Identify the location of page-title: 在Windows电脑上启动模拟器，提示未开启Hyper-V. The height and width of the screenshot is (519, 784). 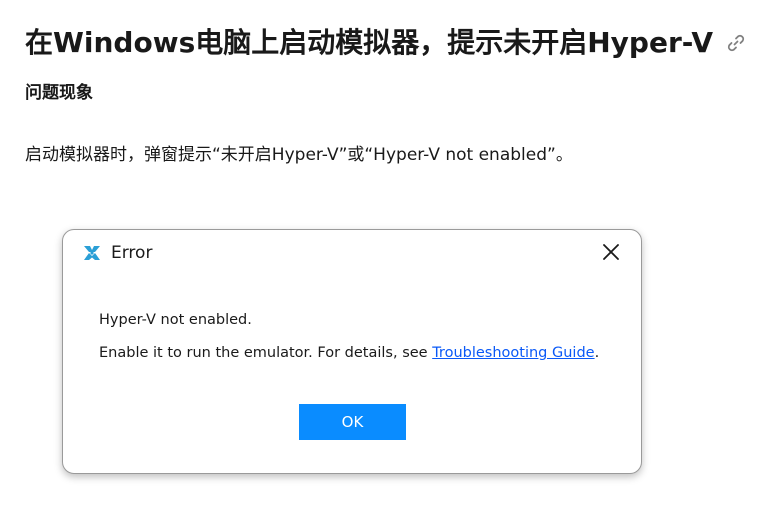
(369, 42).